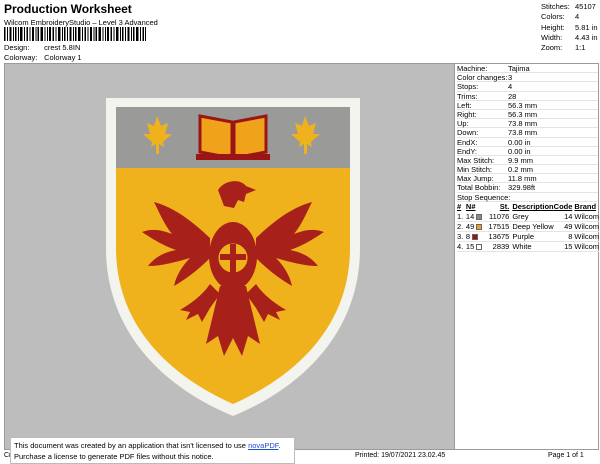 This screenshot has height=464, width=600. I want to click on col-header: #, so click(459, 207).